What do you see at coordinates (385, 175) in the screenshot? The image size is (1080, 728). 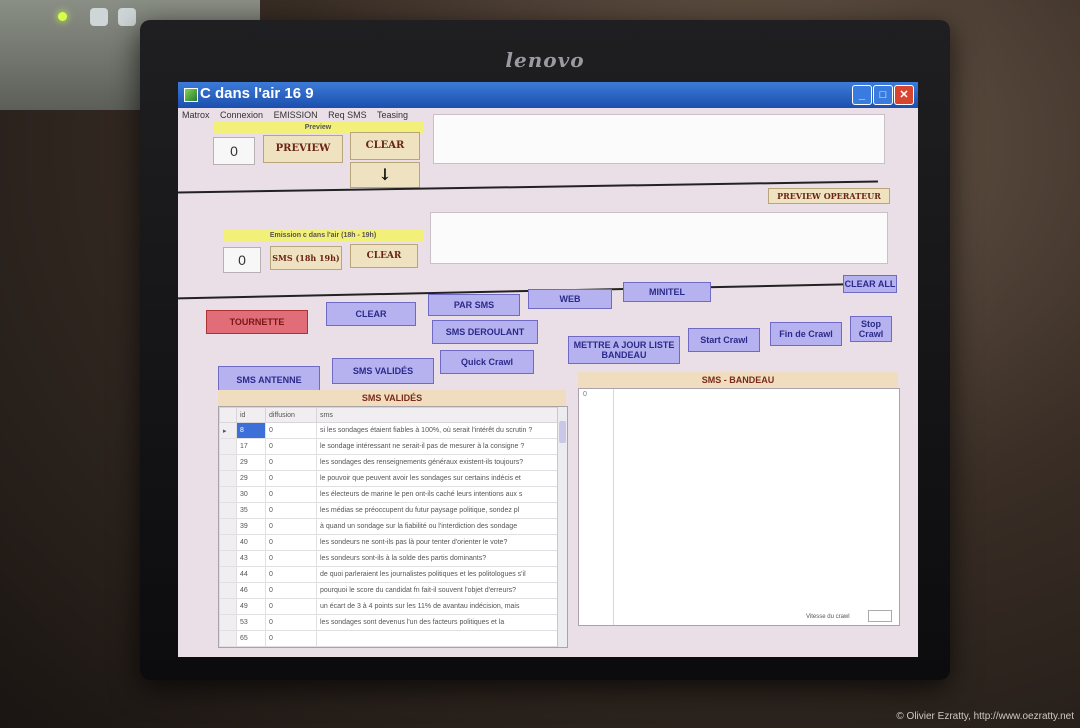 I see `down-arrow-button: ↓` at bounding box center [385, 175].